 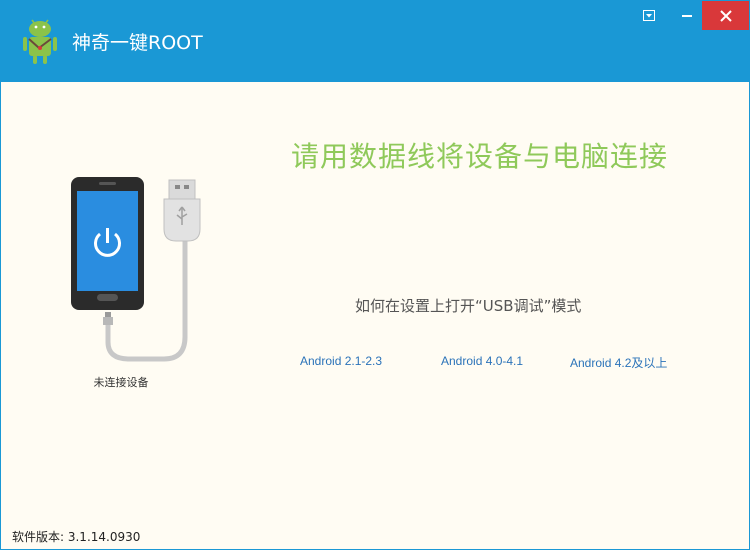 What do you see at coordinates (76, 537) in the screenshot?
I see `software-version-label: 软件版本: 3.1.14.0930` at bounding box center [76, 537].